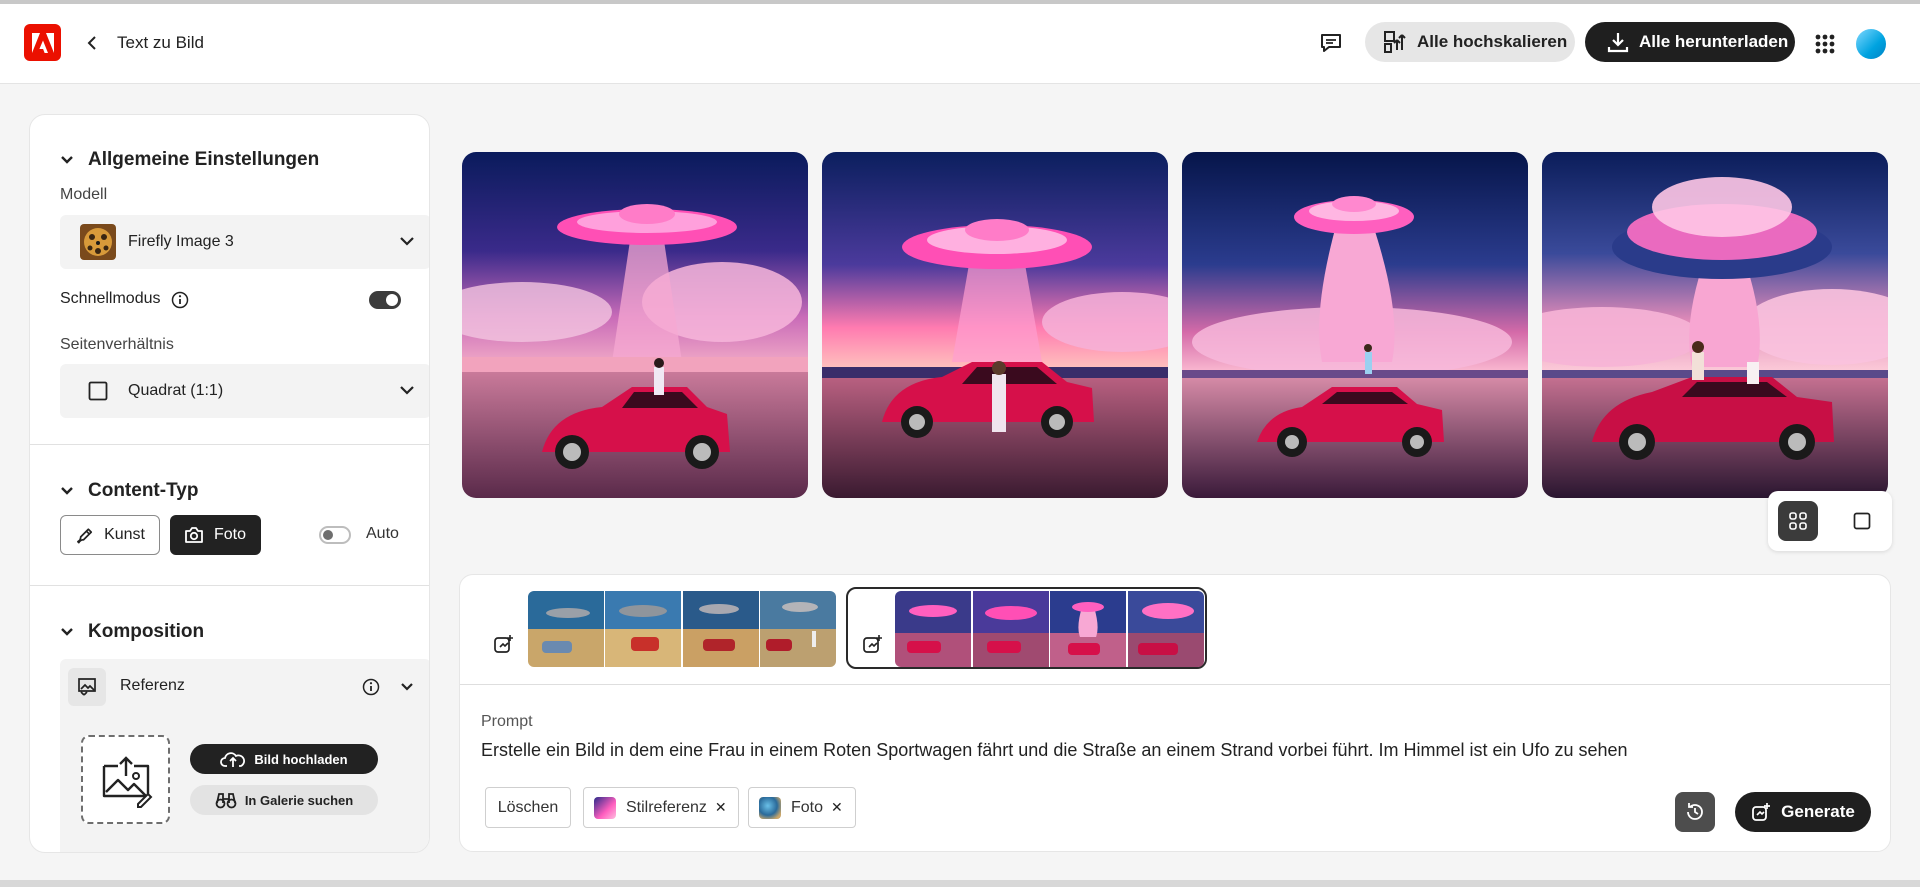 The width and height of the screenshot is (1920, 887). What do you see at coordinates (98, 242) in the screenshot?
I see `model-thumbnail` at bounding box center [98, 242].